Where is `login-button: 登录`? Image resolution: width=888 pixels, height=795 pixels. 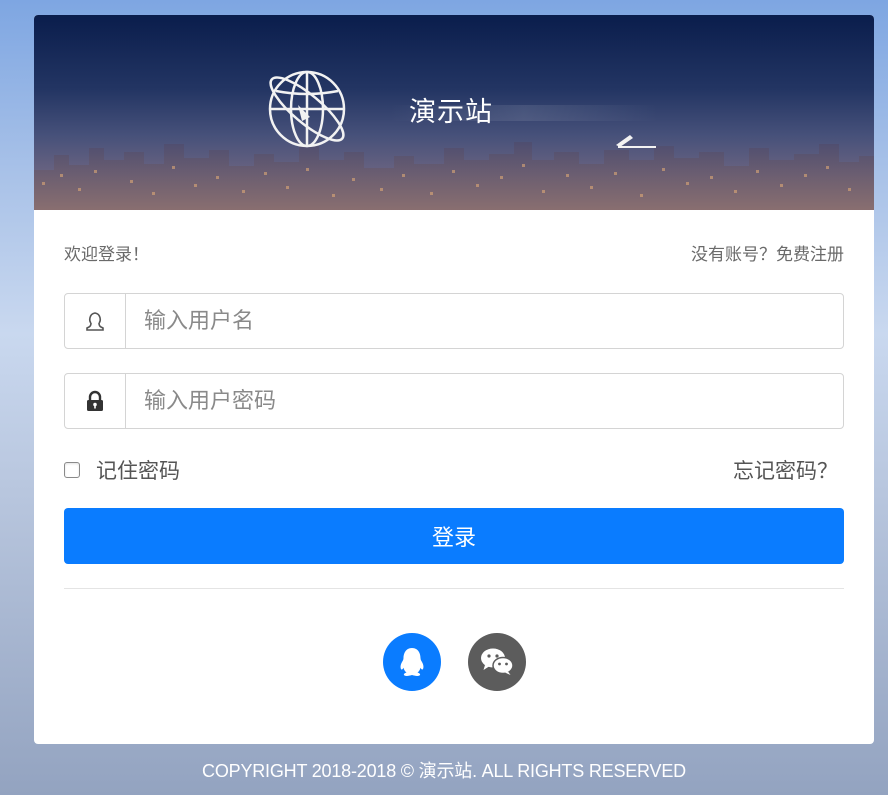 login-button: 登录 is located at coordinates (454, 536).